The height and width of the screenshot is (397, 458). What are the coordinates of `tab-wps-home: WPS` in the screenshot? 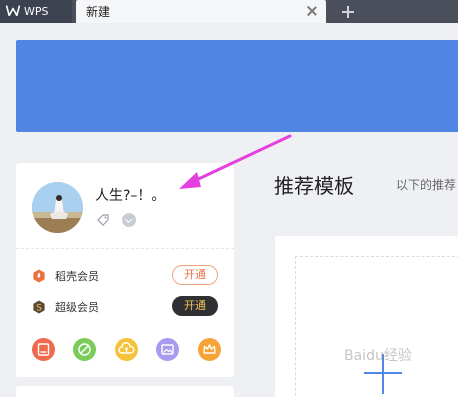 It's located at (36, 11).